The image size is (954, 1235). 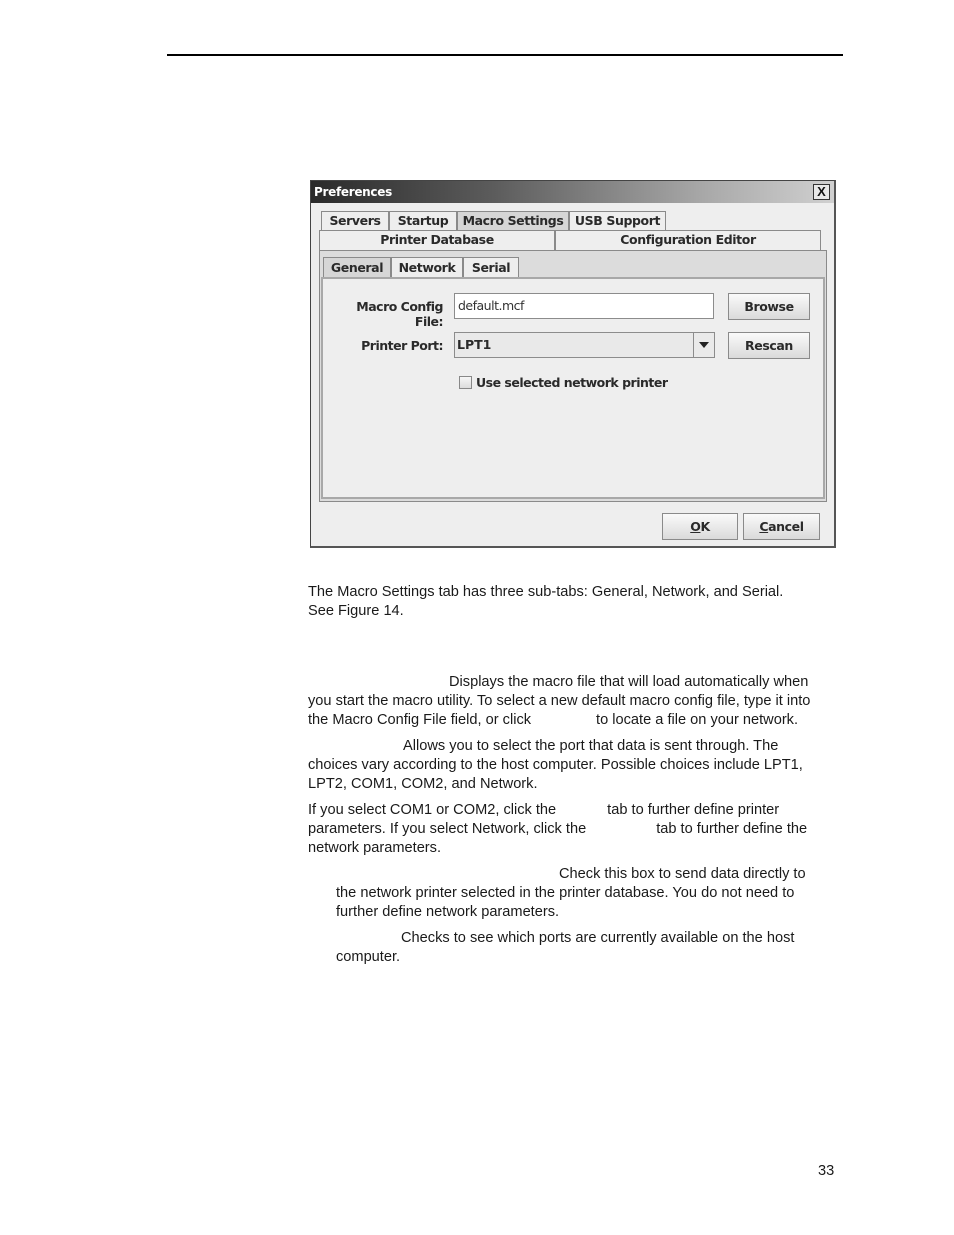 I want to click on ok-mnemonic: O, so click(x=695, y=526).